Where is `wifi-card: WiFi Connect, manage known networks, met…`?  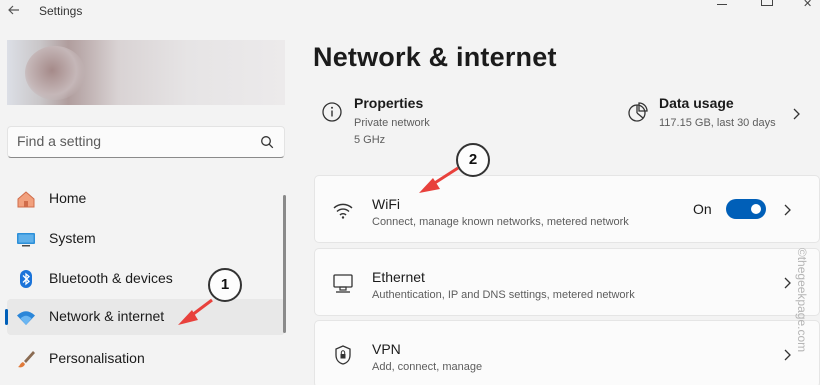 wifi-card: WiFi Connect, manage known networks, met… is located at coordinates (567, 209).